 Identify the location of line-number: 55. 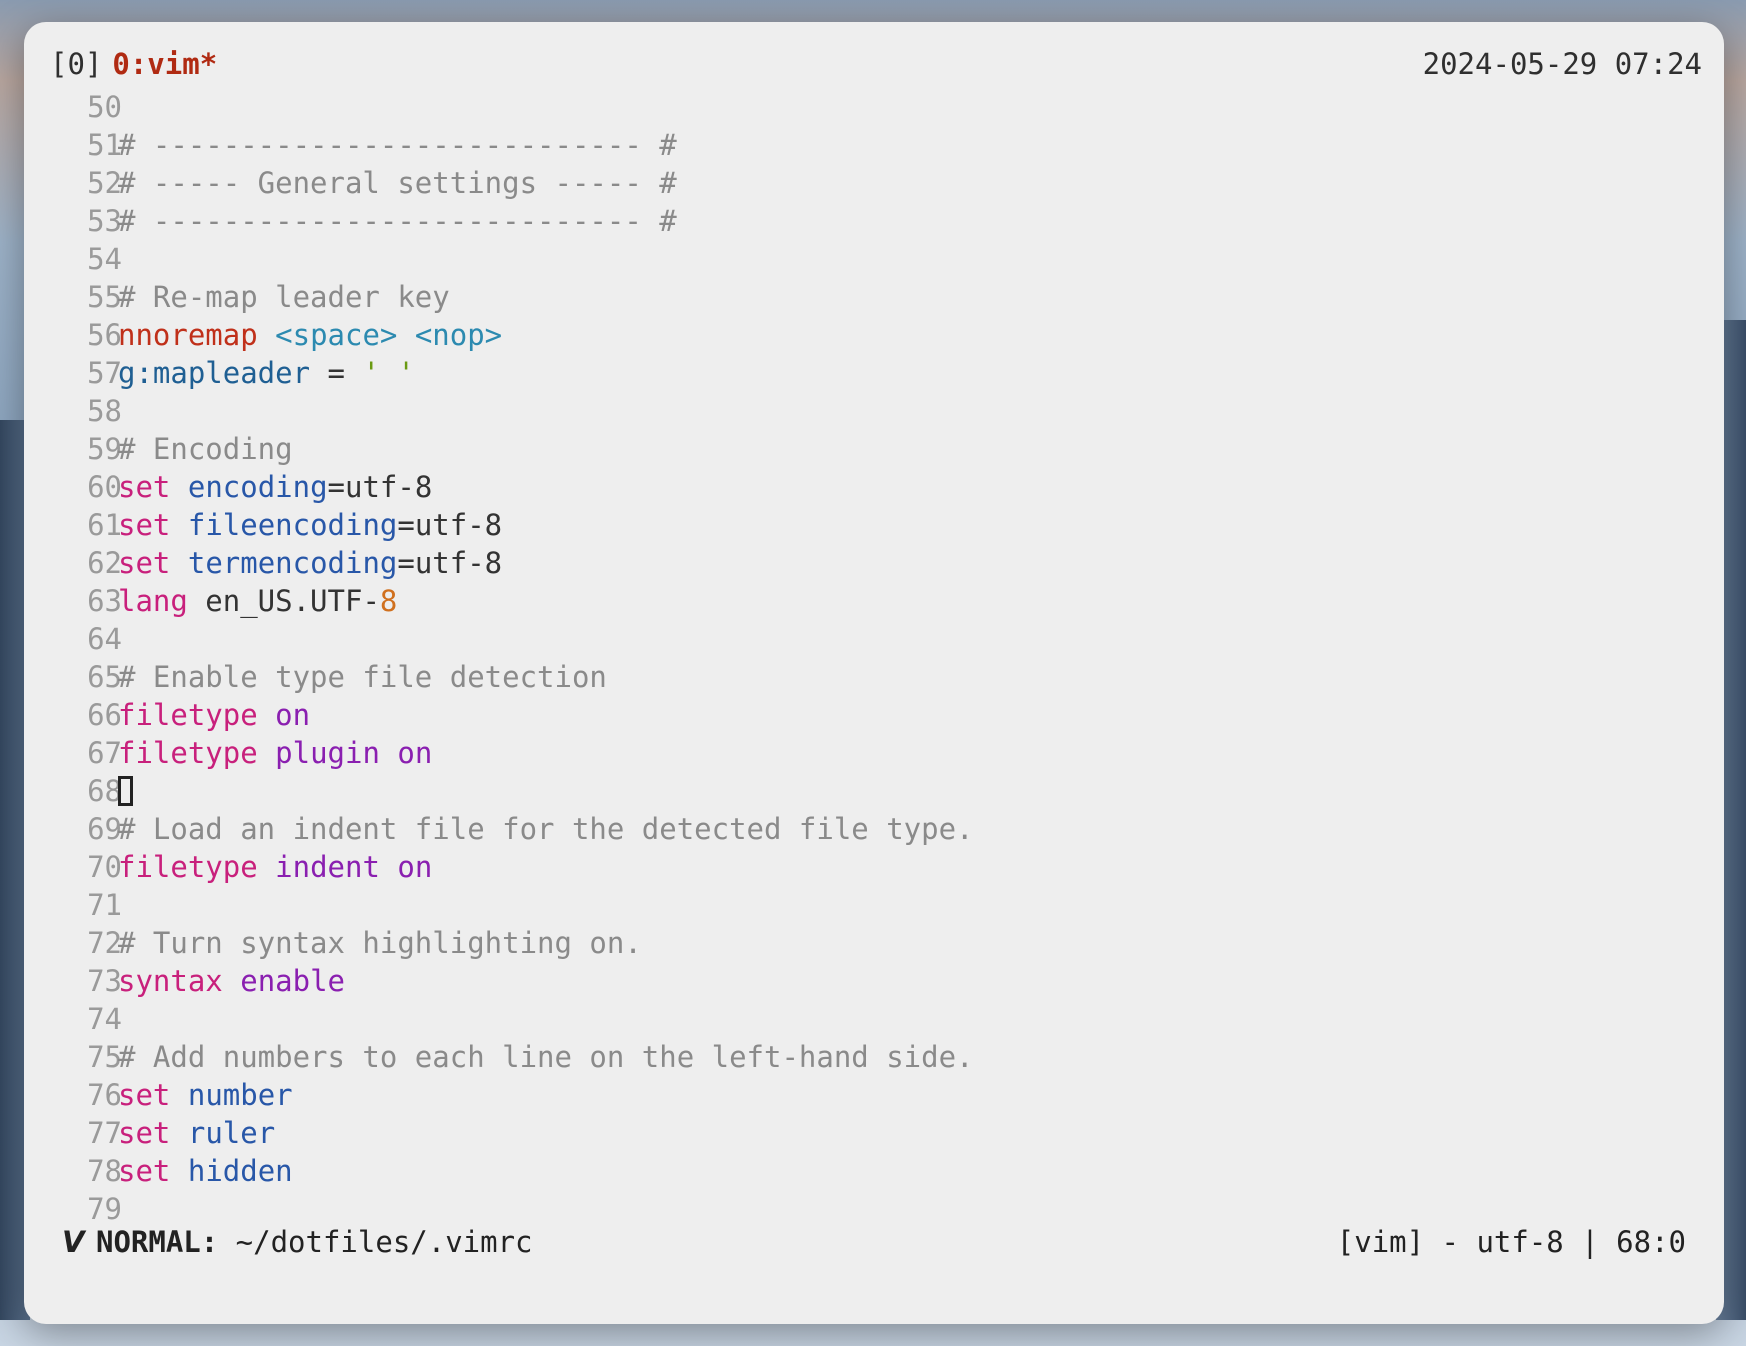
(104, 297).